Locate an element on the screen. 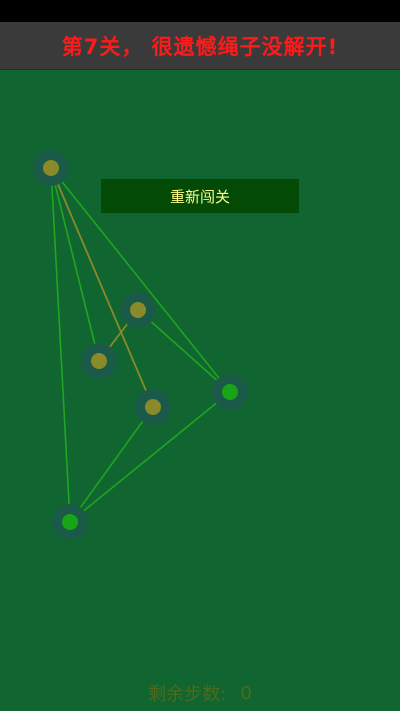 Image resolution: width=400 pixels, height=711 pixels. remaining-steps: 剩余步数: 0 is located at coordinates (200, 693).